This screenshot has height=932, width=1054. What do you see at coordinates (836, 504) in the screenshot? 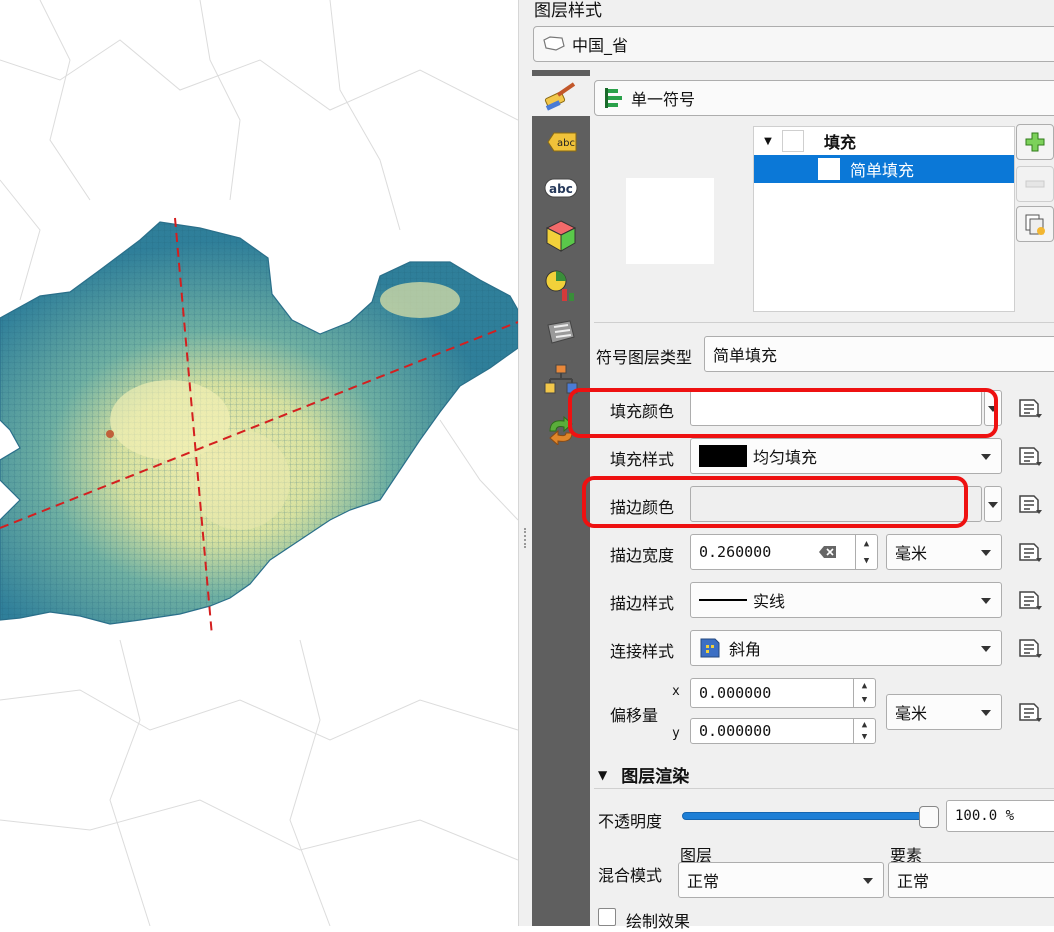
I see `stroke-color-button` at bounding box center [836, 504].